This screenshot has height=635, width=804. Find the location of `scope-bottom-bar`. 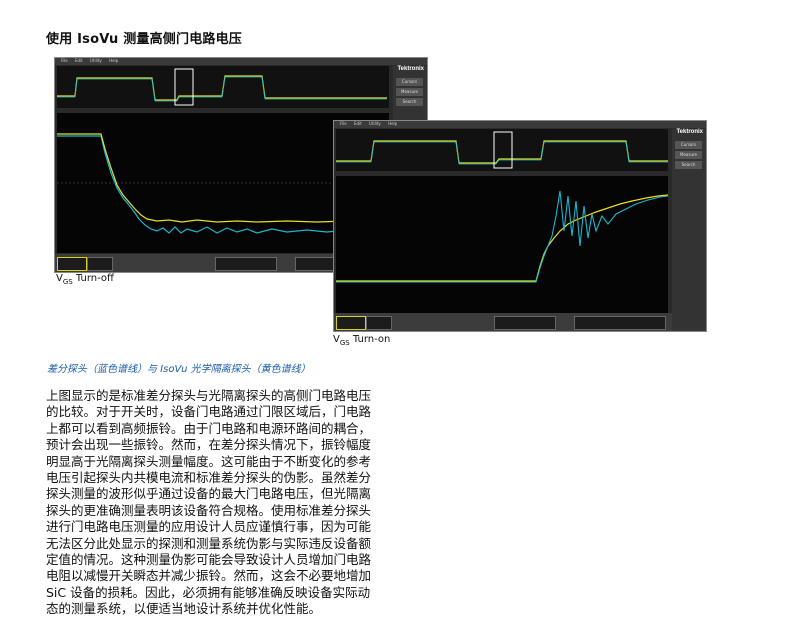

scope-bottom-bar is located at coordinates (503, 322).